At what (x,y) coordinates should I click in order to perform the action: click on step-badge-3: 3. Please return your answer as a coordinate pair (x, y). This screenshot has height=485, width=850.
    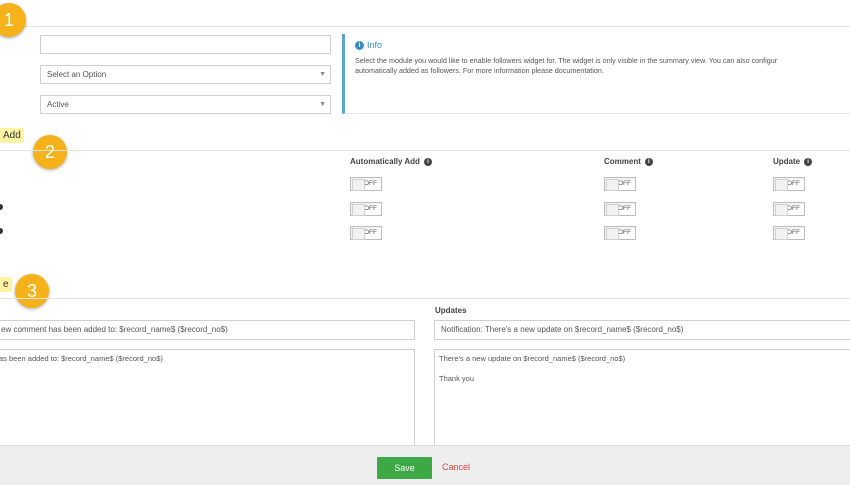
    Looking at the image, I should click on (32, 291).